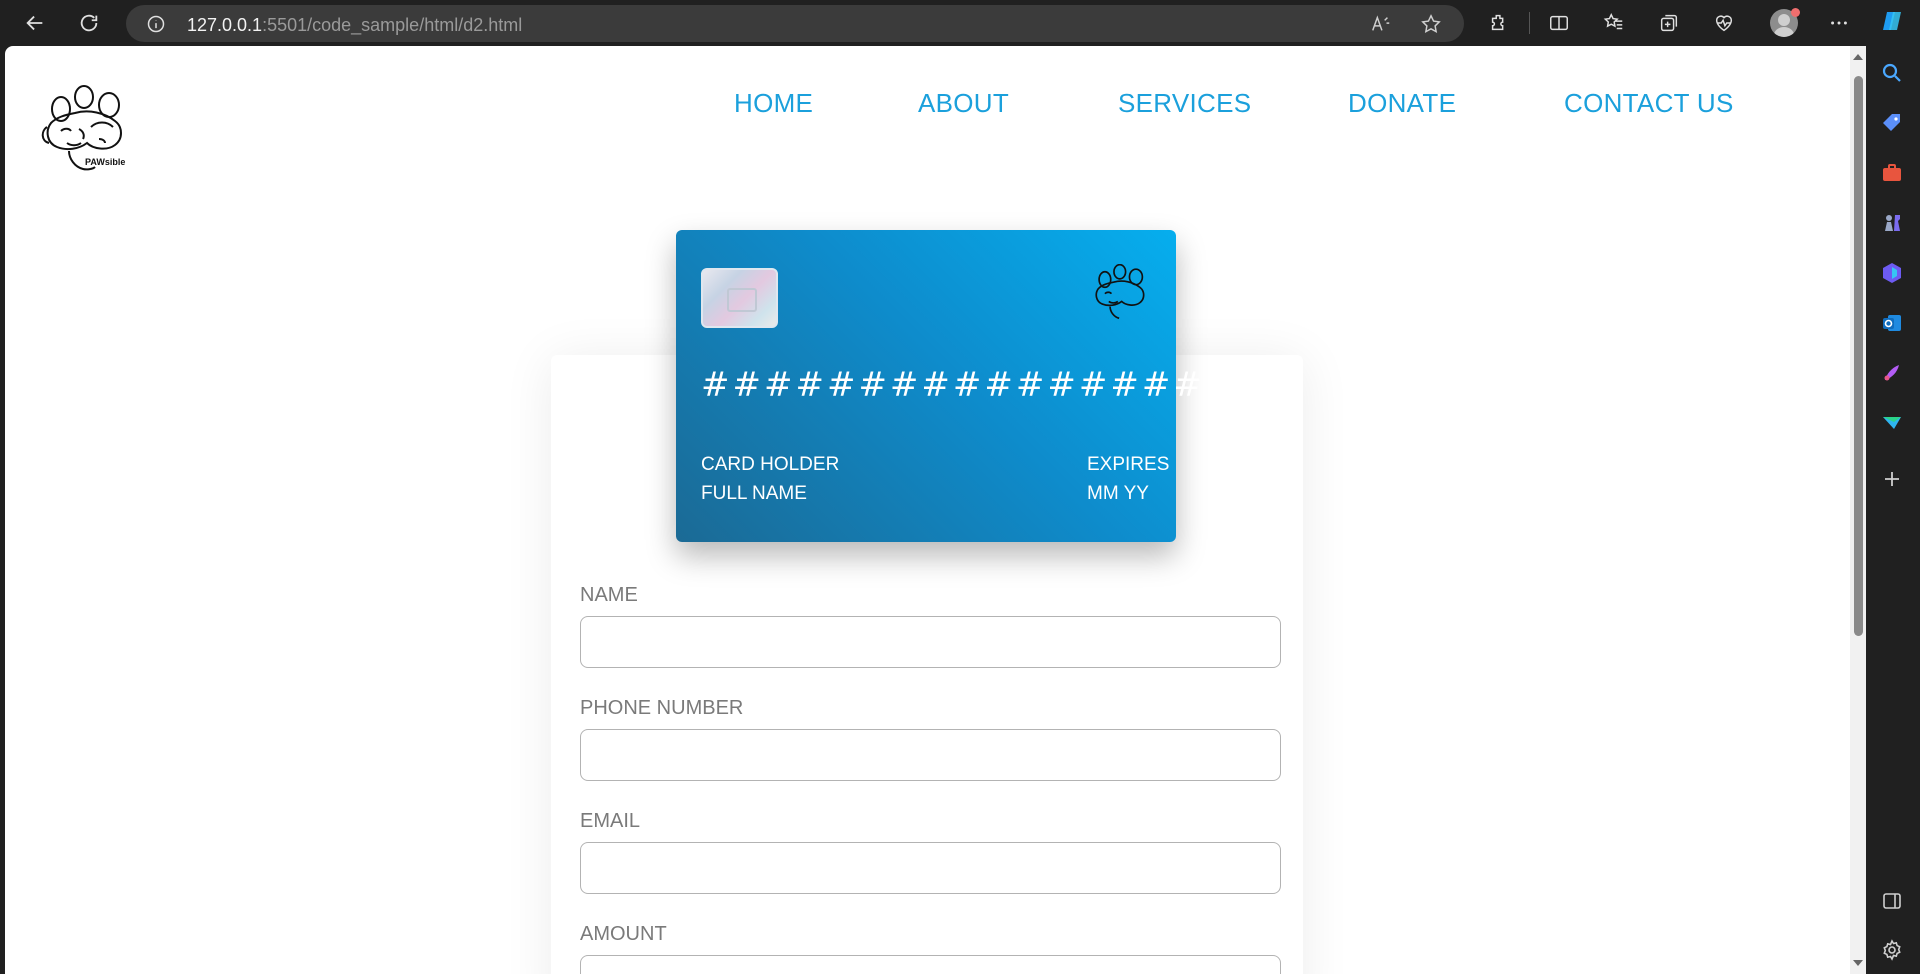  What do you see at coordinates (1892, 901) in the screenshot?
I see `hide-sidebar-icon` at bounding box center [1892, 901].